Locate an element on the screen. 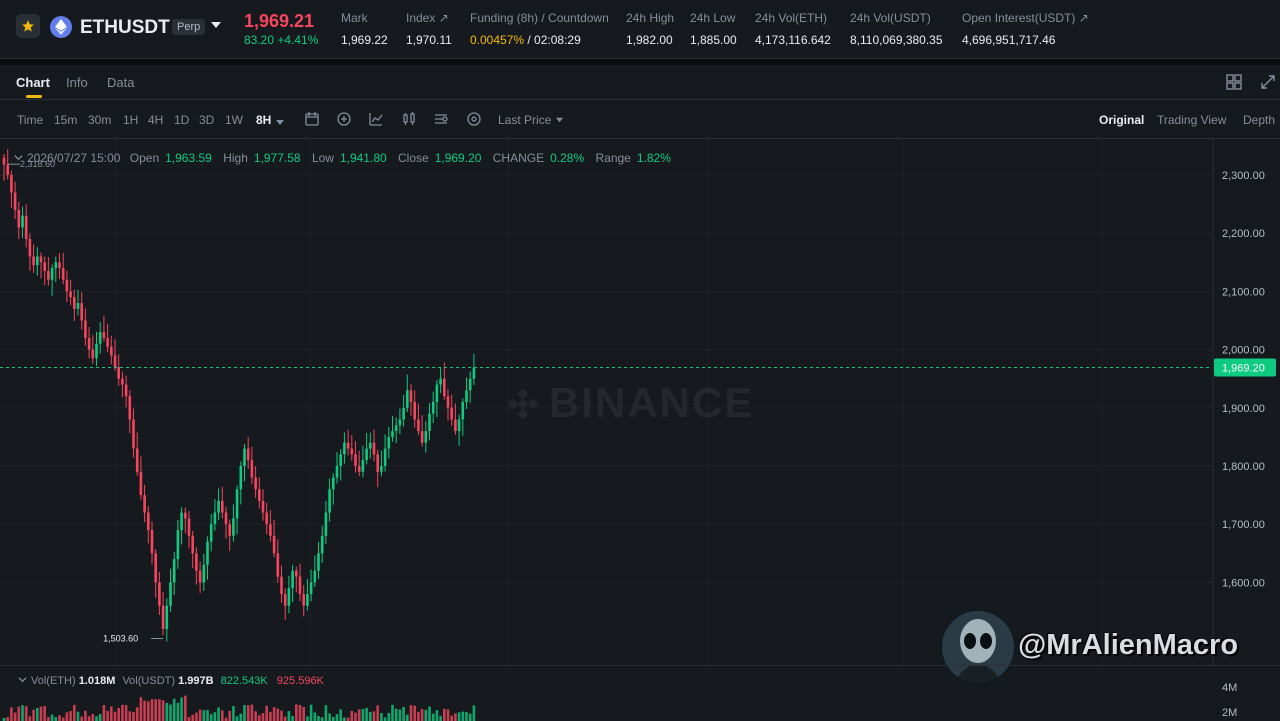 The height and width of the screenshot is (721, 1280). view-original: Original is located at coordinates (1121, 120).